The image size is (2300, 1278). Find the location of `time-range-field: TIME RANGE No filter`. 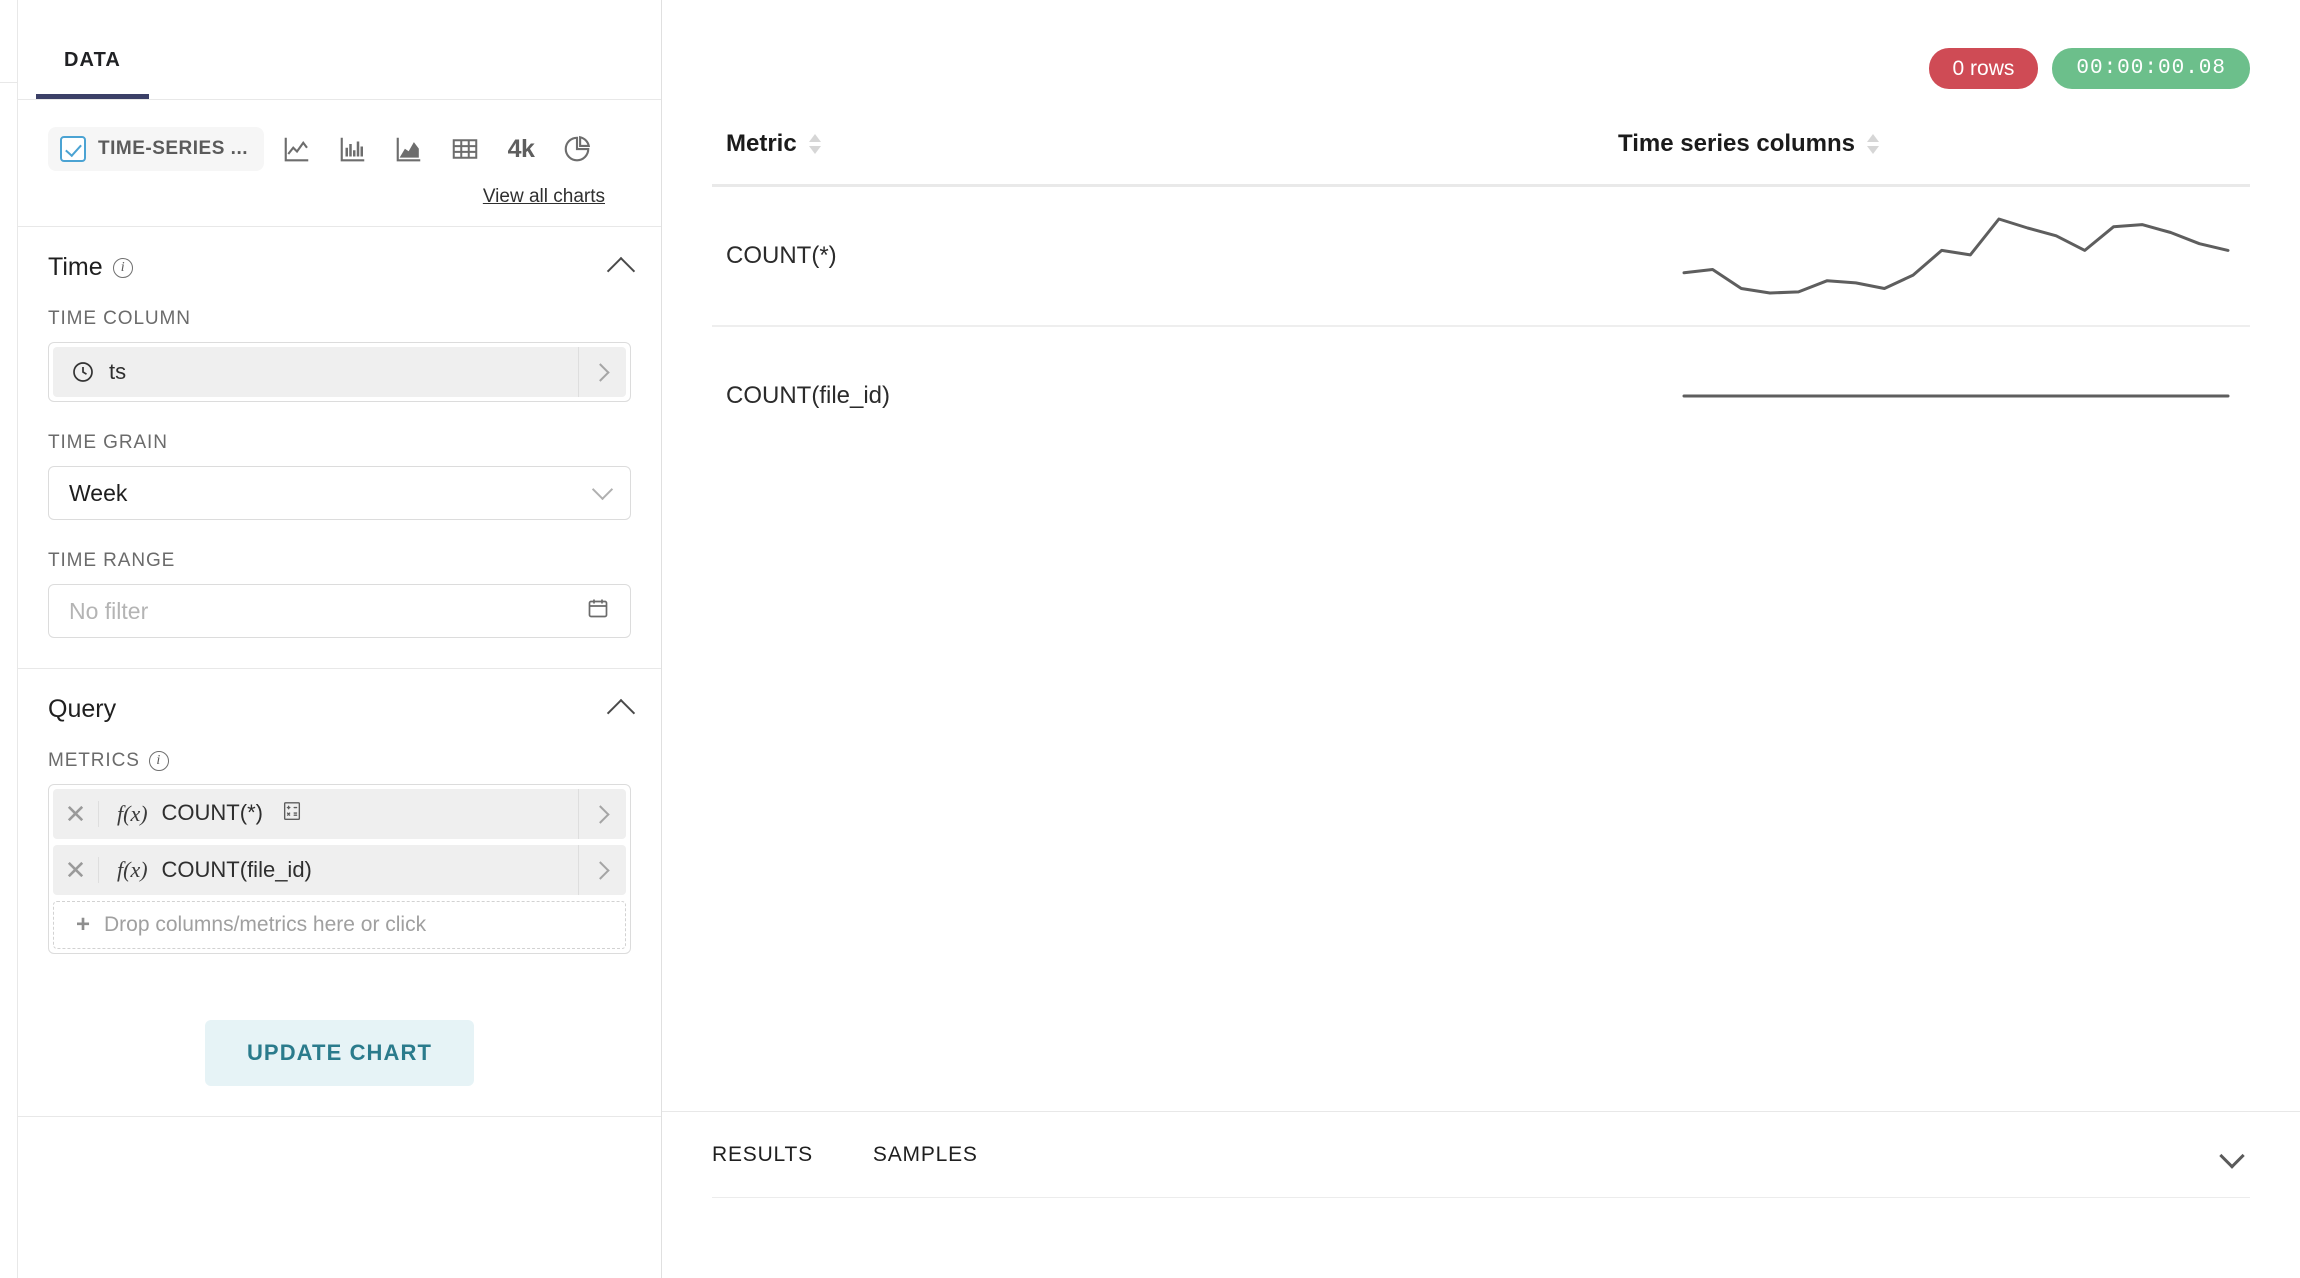

time-range-field: TIME RANGE No filter is located at coordinates (339, 594).